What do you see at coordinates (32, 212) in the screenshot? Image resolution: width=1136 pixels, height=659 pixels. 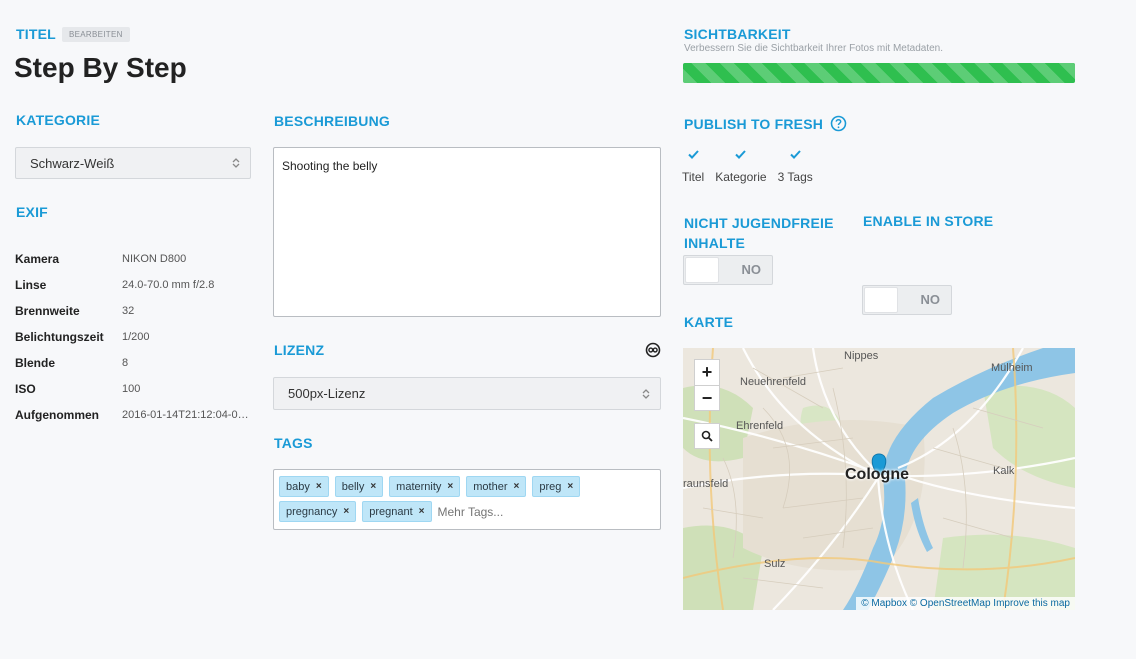 I see `exif-section-label: EXIF` at bounding box center [32, 212].